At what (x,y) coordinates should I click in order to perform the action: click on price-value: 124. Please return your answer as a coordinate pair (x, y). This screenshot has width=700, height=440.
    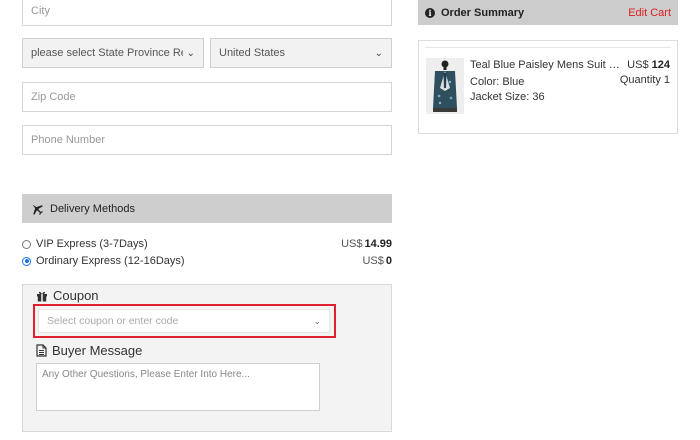
    Looking at the image, I should click on (660, 65).